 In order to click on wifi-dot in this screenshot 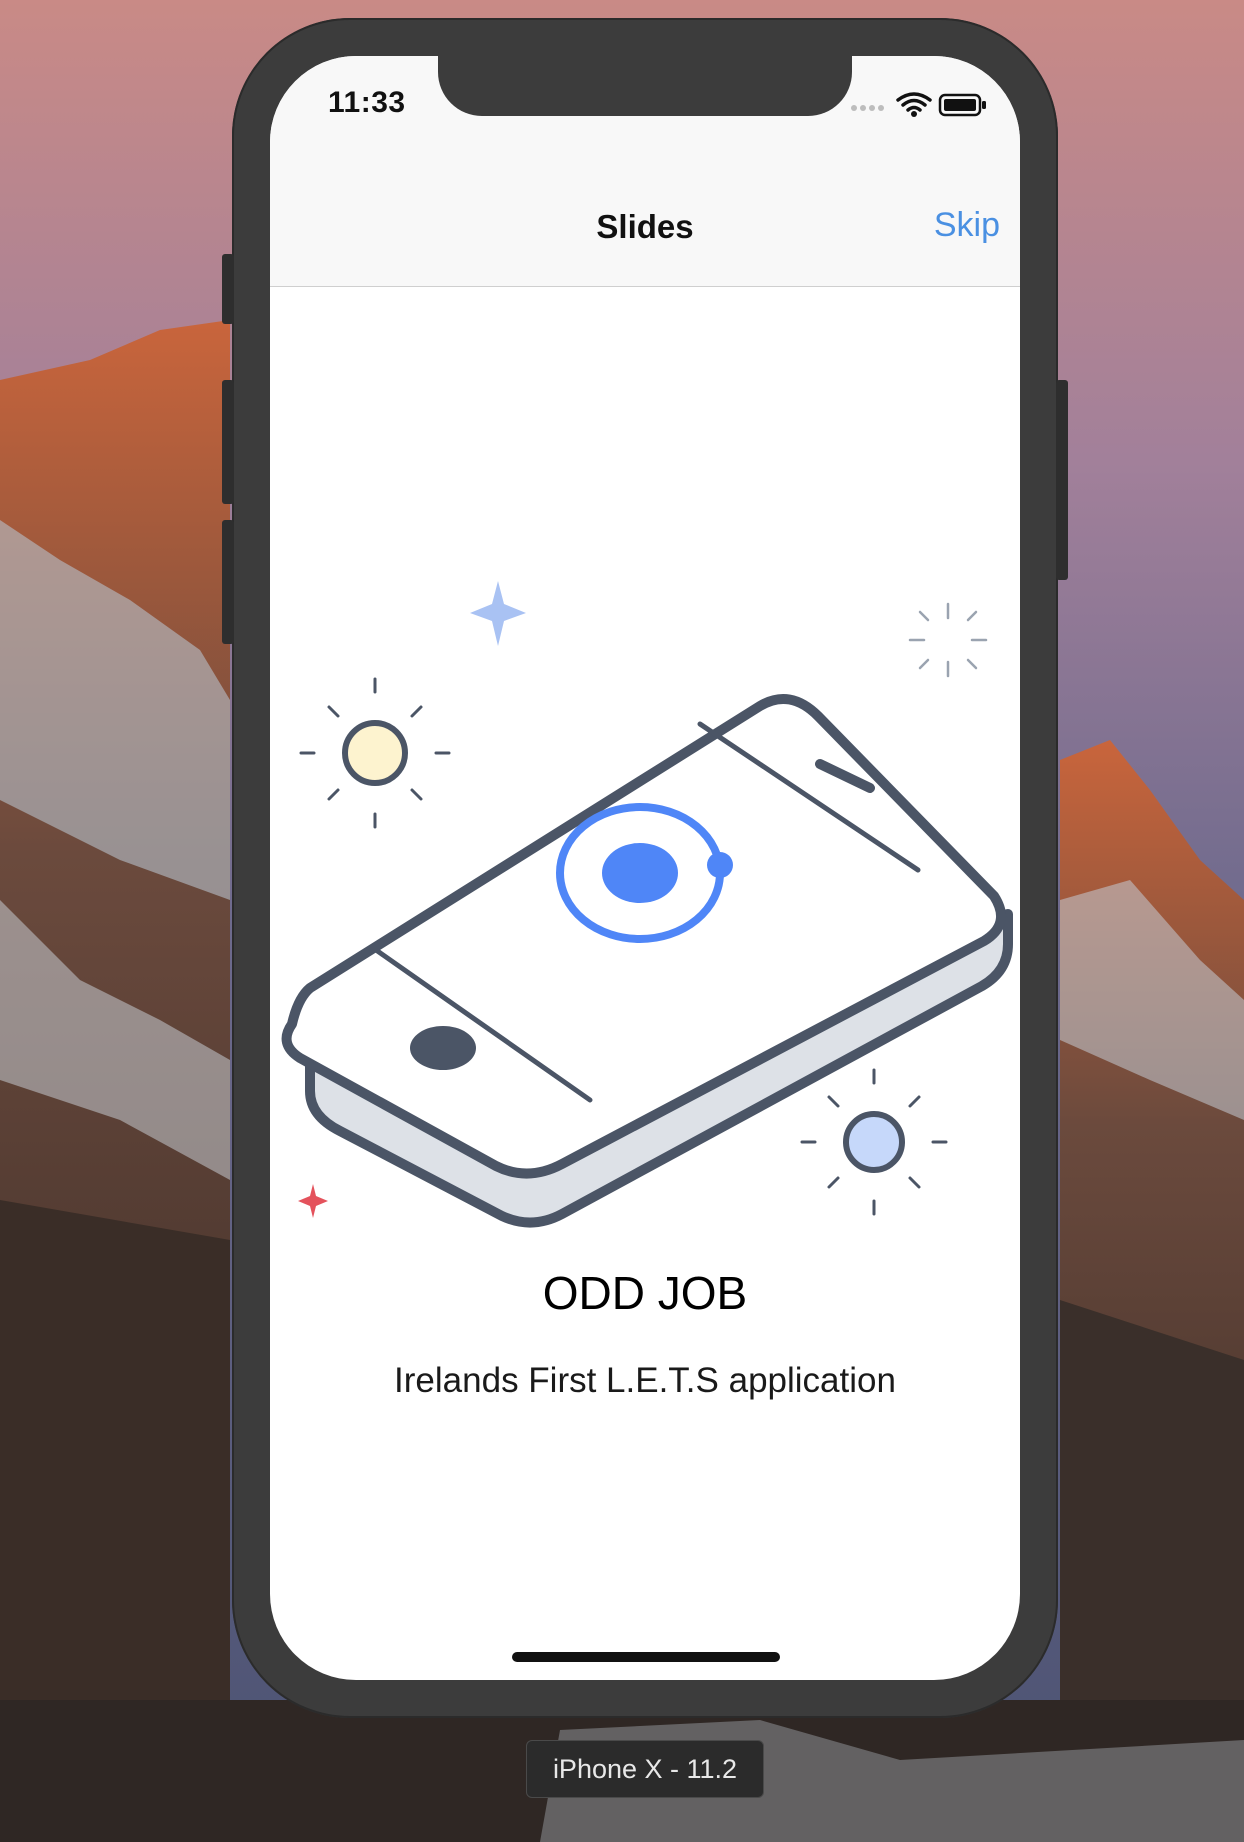, I will do `click(914, 114)`.